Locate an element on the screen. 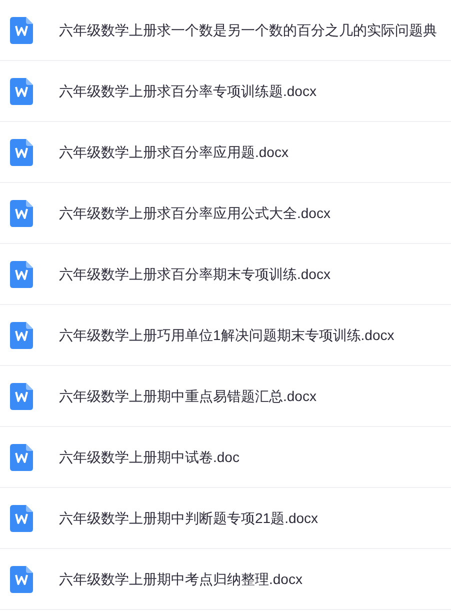  file-name: 六年级数学上册求百分率应用公式大全.docx is located at coordinates (194, 213).